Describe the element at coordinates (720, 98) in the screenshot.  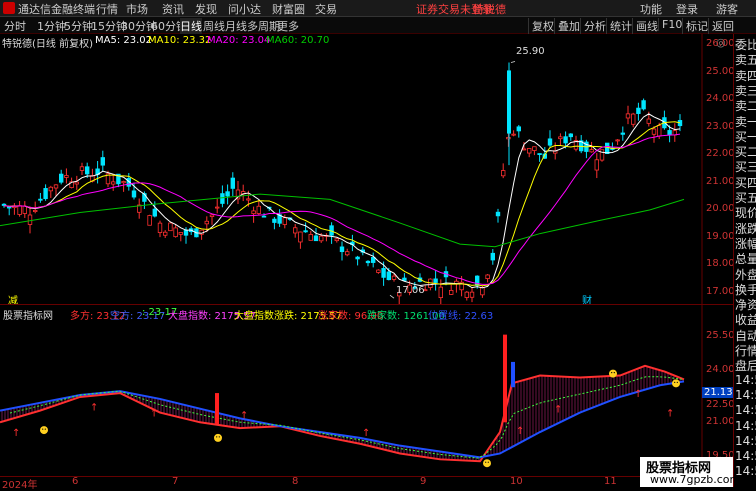
I see `price-tick: 24.00` at that location.